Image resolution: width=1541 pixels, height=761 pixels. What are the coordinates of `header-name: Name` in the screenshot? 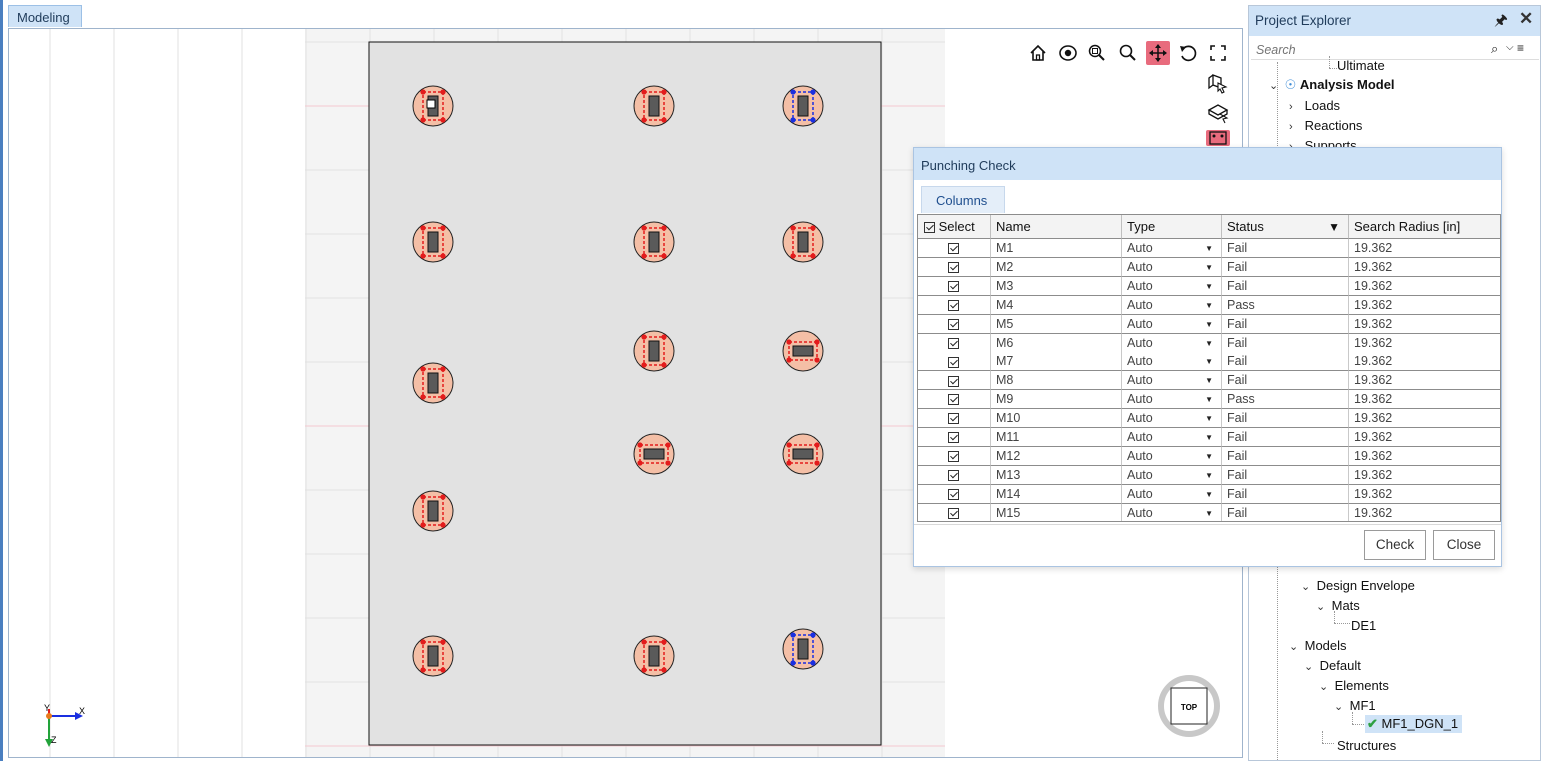 It's located at (1056, 227).